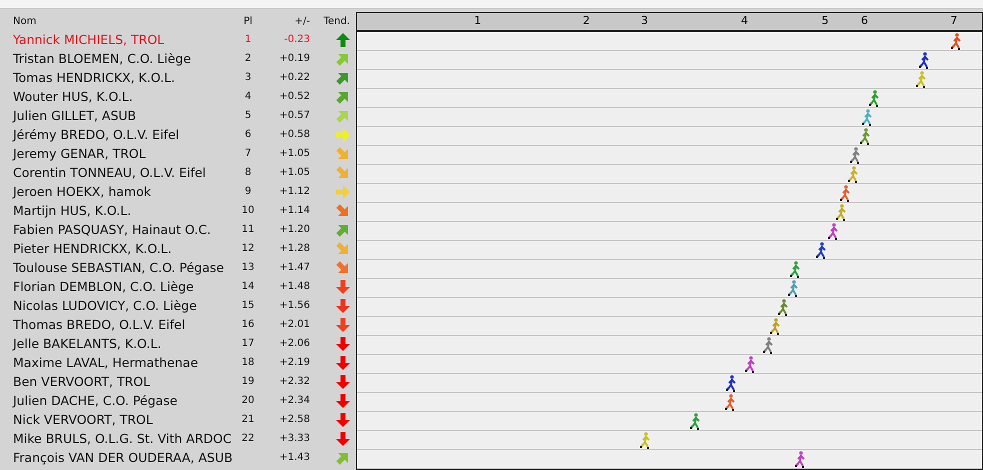  What do you see at coordinates (102, 58) in the screenshot?
I see `runner-name: Tristan BLOEMEN, C.O. Liège` at bounding box center [102, 58].